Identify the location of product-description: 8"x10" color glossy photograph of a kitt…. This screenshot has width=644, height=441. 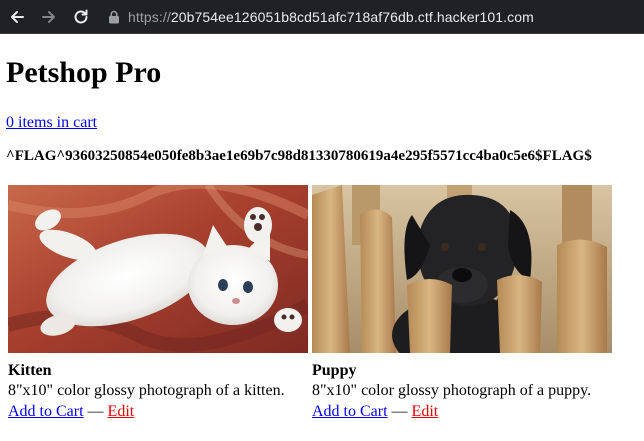
(146, 390).